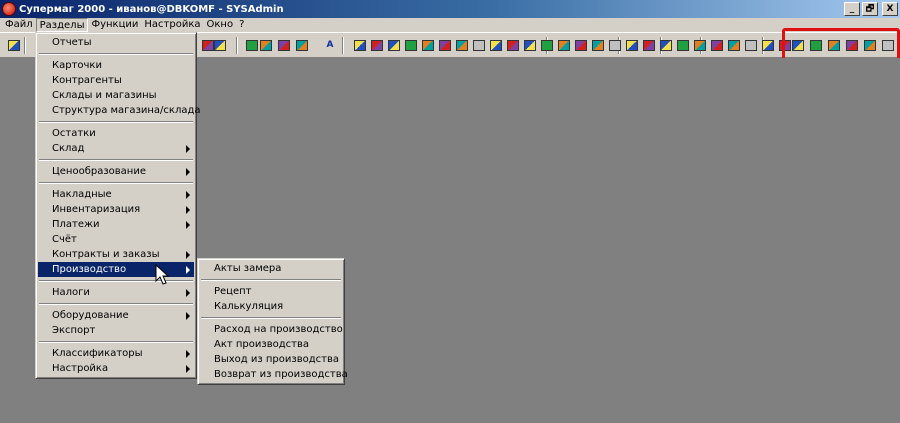  What do you see at coordinates (450, 25) in the screenshot?
I see `menu-bar: Файл Разделы Функции Настройка Окно ?` at bounding box center [450, 25].